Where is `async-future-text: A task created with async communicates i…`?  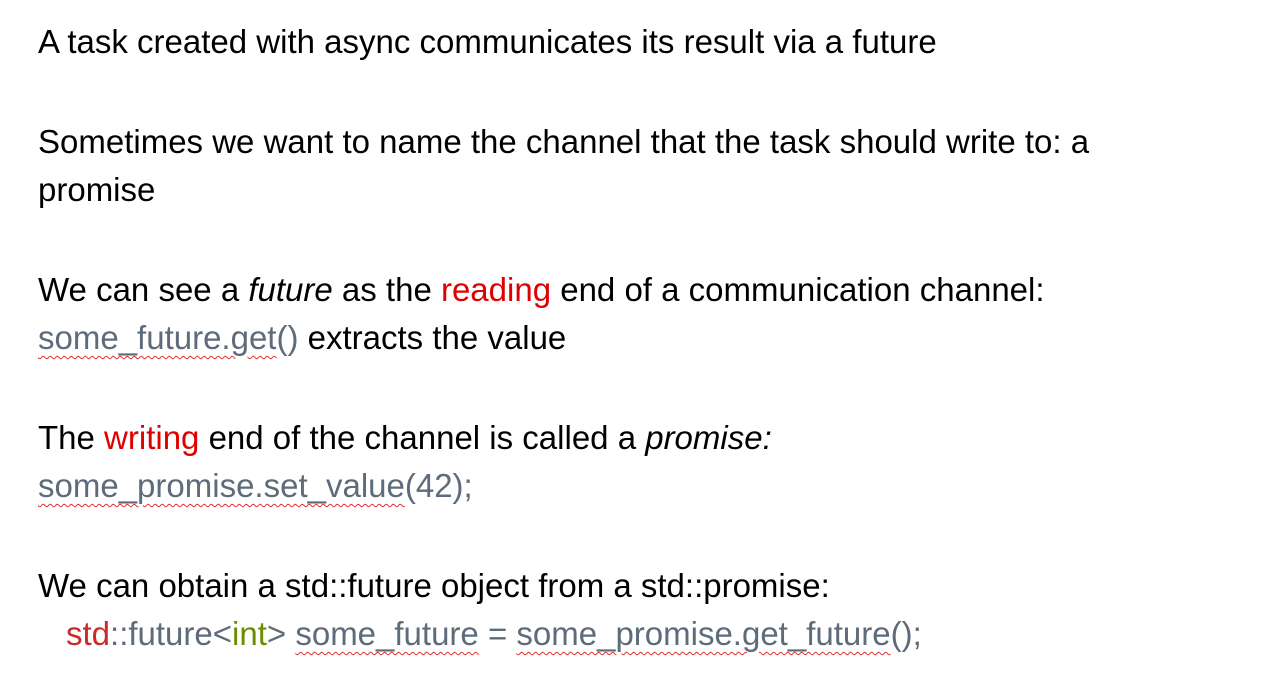 async-future-text: A task created with async communicates i… is located at coordinates (487, 41).